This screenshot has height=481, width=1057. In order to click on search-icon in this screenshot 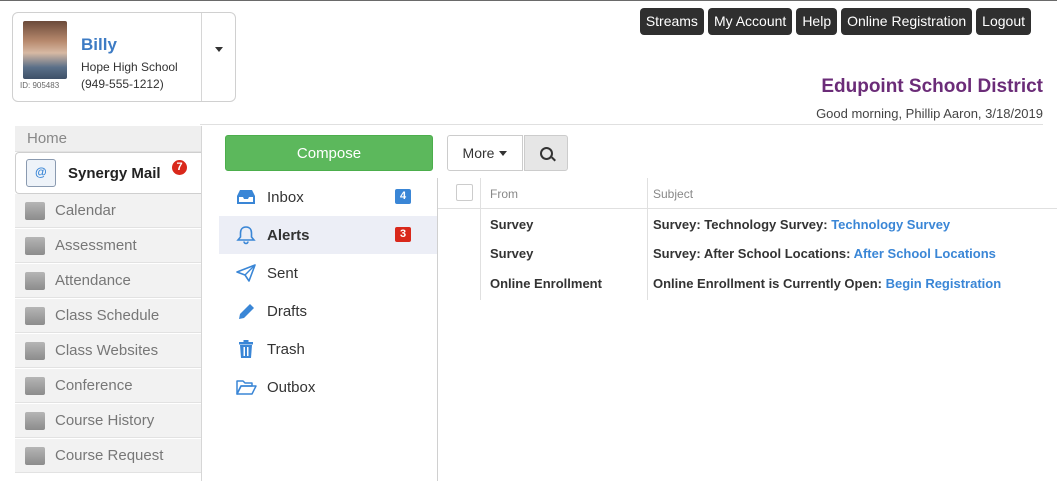, I will do `click(546, 153)`.